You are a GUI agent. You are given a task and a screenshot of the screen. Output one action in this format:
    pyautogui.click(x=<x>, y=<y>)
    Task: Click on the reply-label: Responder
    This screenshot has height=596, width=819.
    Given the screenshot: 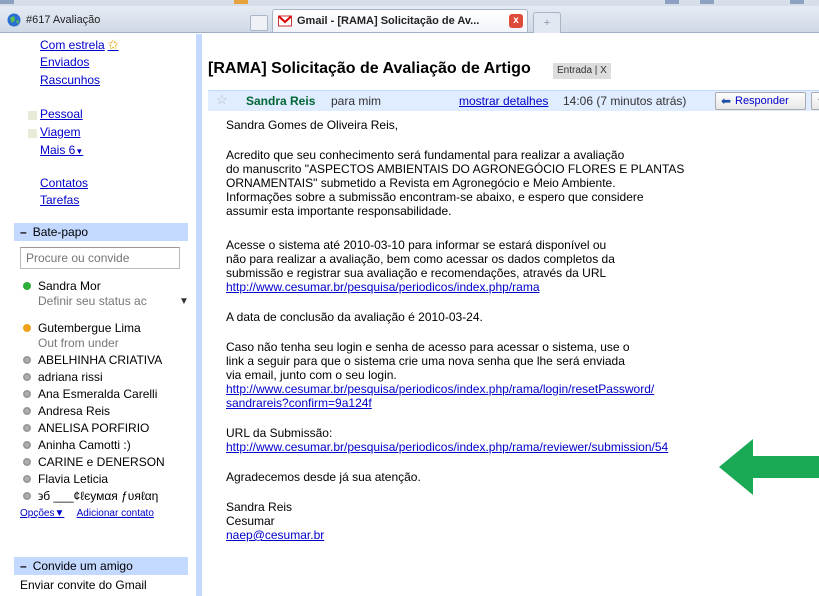 What is the action you would take?
    pyautogui.click(x=762, y=101)
    